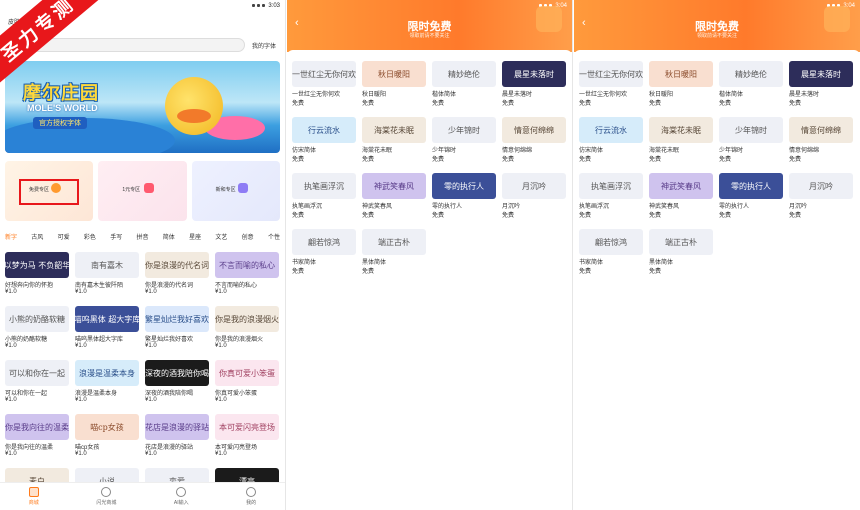 The height and width of the screenshot is (510, 860). I want to click on font-name: 神武笑春风, so click(377, 207).